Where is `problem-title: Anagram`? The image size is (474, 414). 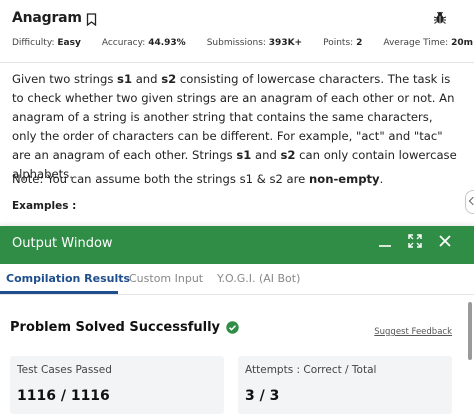
problem-title: Anagram is located at coordinates (47, 18).